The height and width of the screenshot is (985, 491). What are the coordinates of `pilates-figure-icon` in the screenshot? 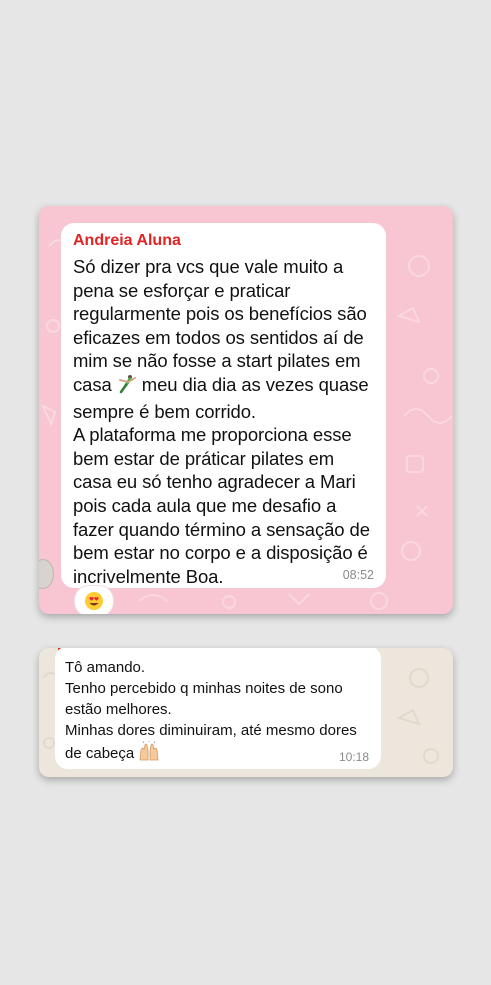 It's located at (127, 387).